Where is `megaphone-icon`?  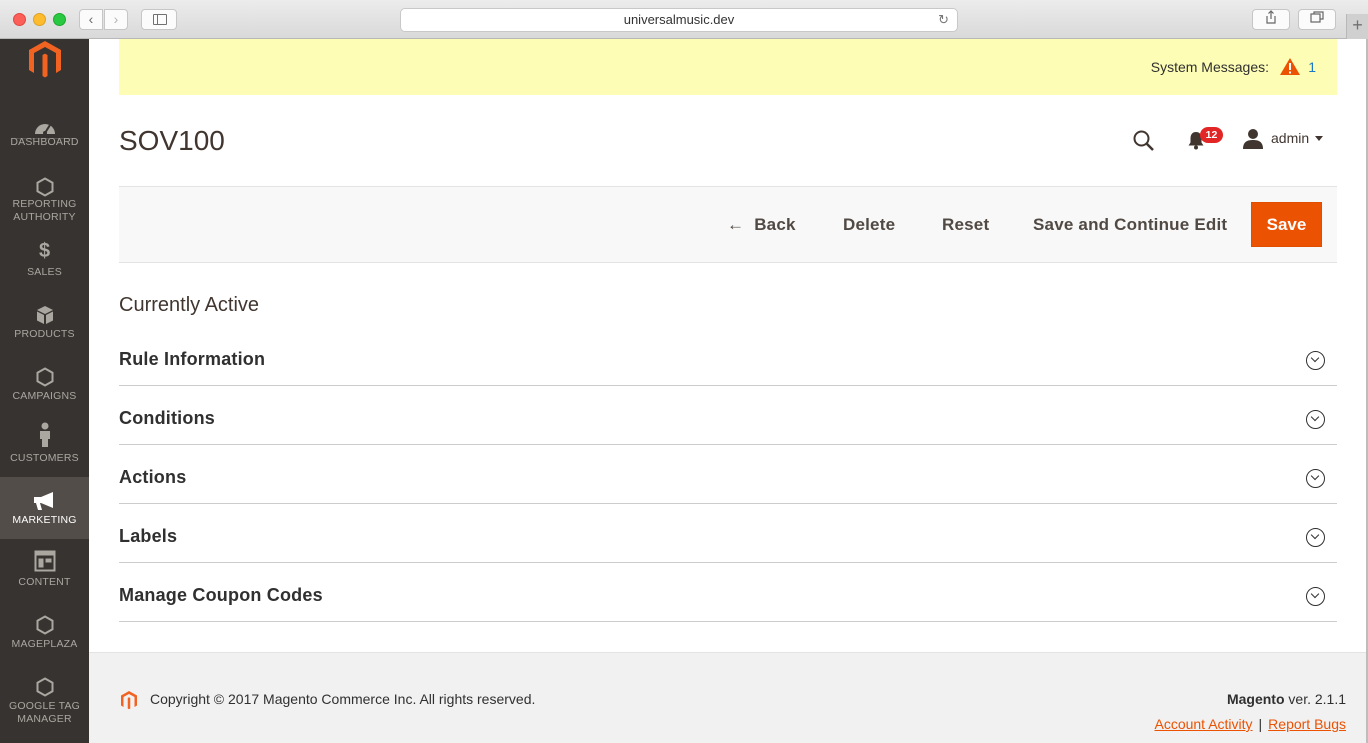
megaphone-icon is located at coordinates (43, 501).